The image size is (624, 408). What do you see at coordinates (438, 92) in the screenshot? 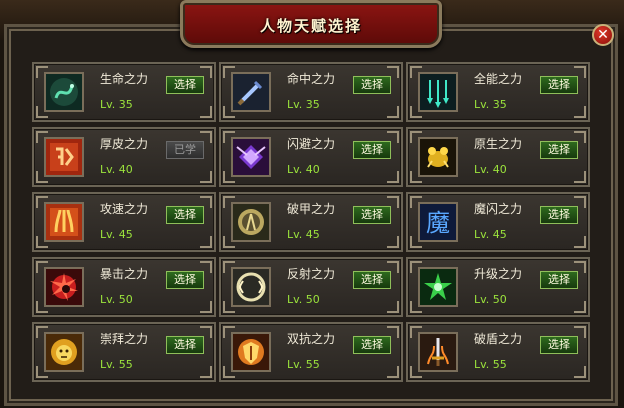
I see `triple-arrows-icon` at bounding box center [438, 92].